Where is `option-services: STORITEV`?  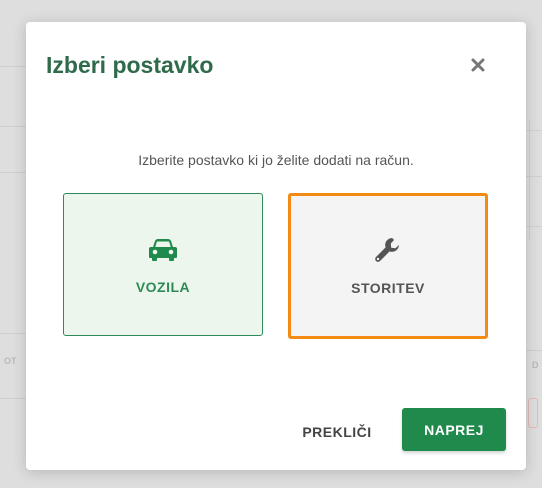 option-services: STORITEV is located at coordinates (388, 266).